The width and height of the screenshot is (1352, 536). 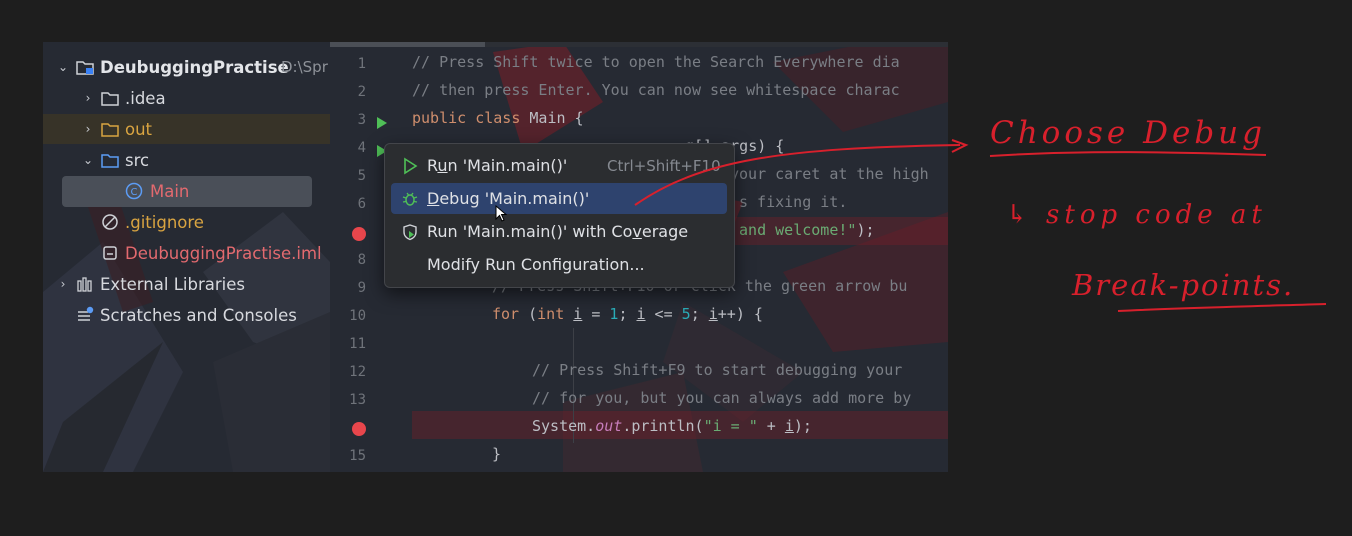 I want to click on annotation-choose-debug: Choose Debug, so click(x=1128, y=133).